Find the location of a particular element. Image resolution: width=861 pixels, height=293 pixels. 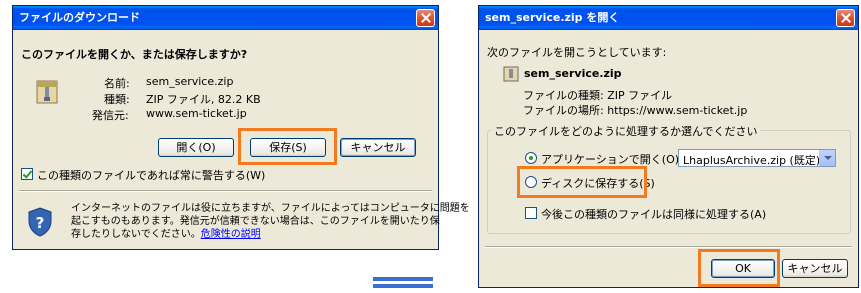

from-label: 発信元: is located at coordinates (110, 115).